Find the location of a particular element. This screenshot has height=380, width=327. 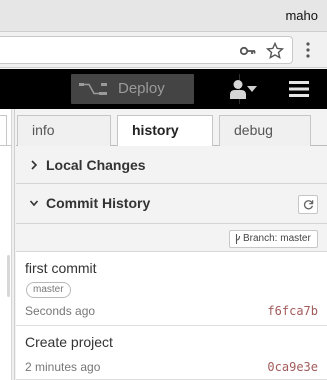

commit-item: Create project 2 minutes ago 0ca9e3e is located at coordinates (171, 353).